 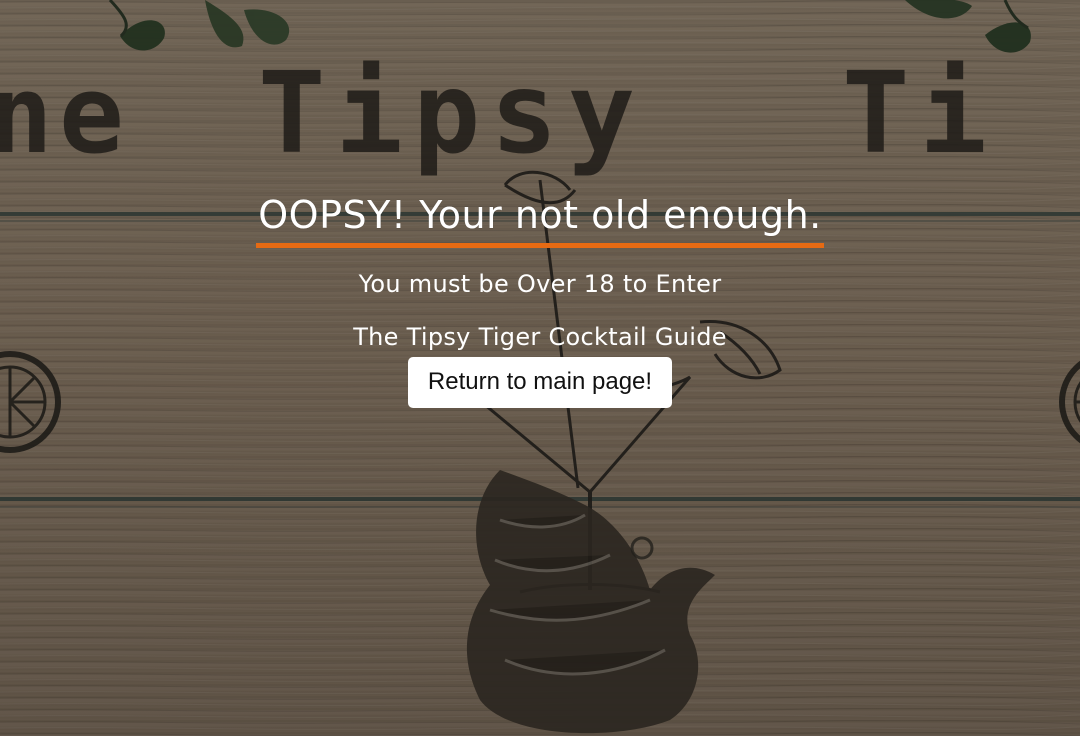 I want to click on return-to-main-page-button: Return to main page!, so click(x=540, y=382).